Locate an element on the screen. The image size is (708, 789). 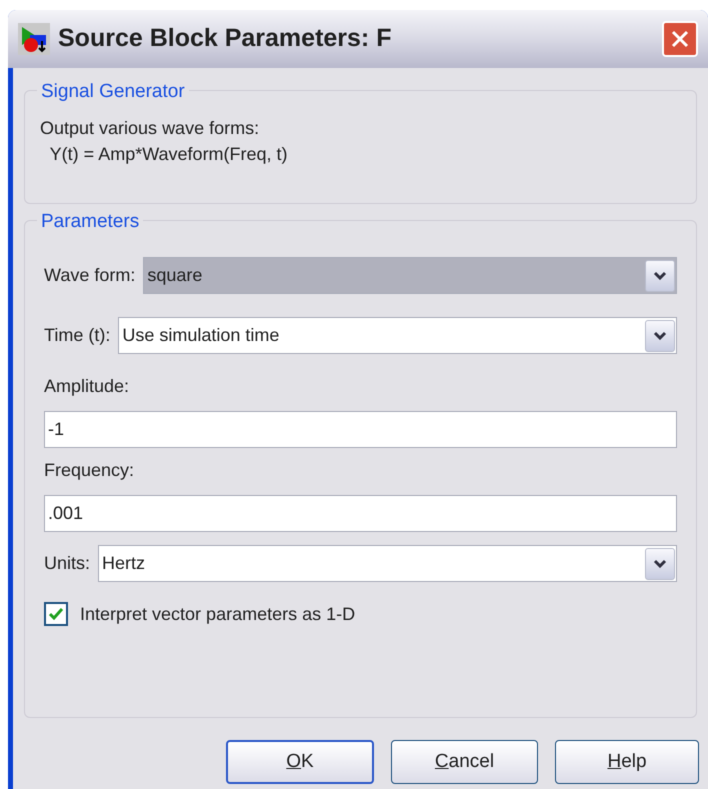
description-text: Y(t) = Amp*Waveform(Freq, t) is located at coordinates (168, 154).